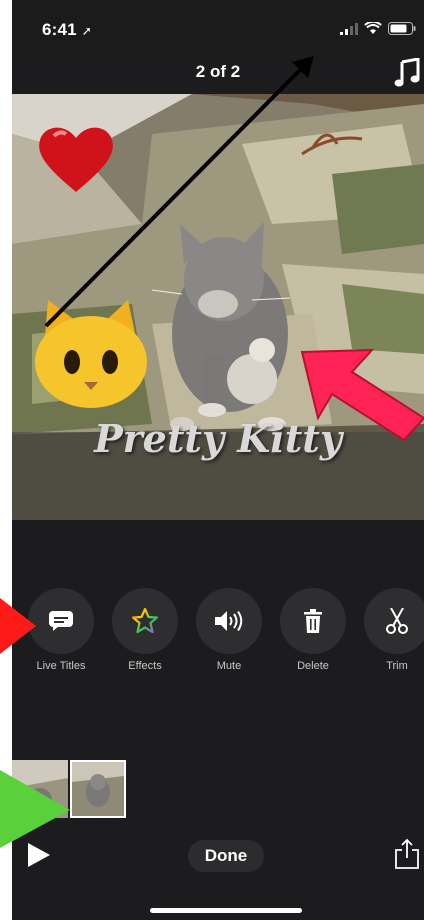 This screenshot has width=424, height=920. I want to click on status-time-text: 6:41, so click(59, 29).